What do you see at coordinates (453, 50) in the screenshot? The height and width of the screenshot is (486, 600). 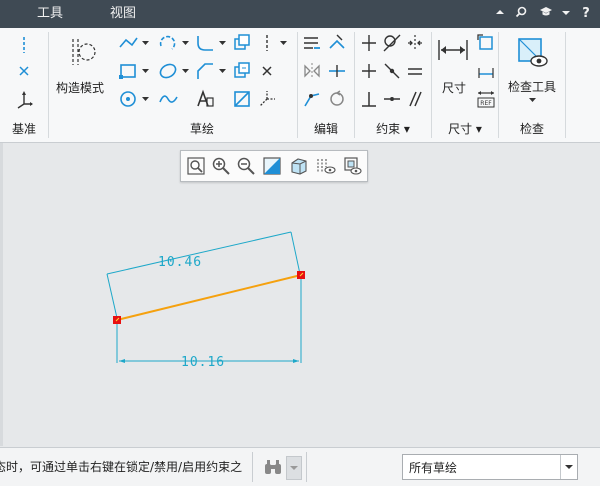 I see `dimension-icon` at bounding box center [453, 50].